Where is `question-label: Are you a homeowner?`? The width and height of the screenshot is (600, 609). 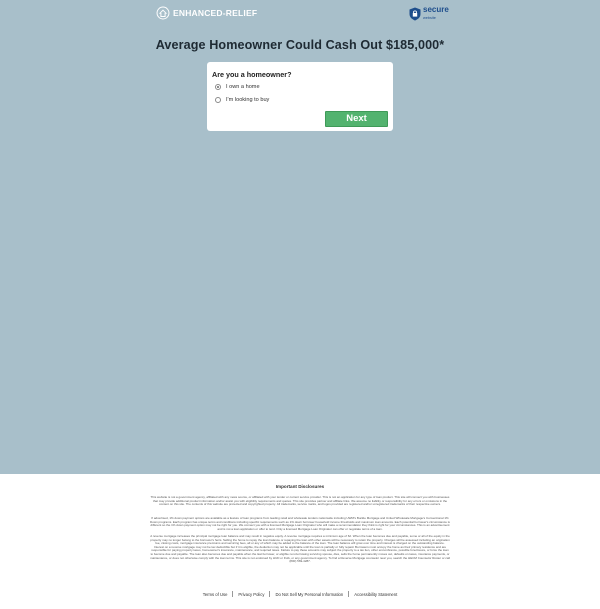
question-label: Are you a homeowner? is located at coordinates (252, 74).